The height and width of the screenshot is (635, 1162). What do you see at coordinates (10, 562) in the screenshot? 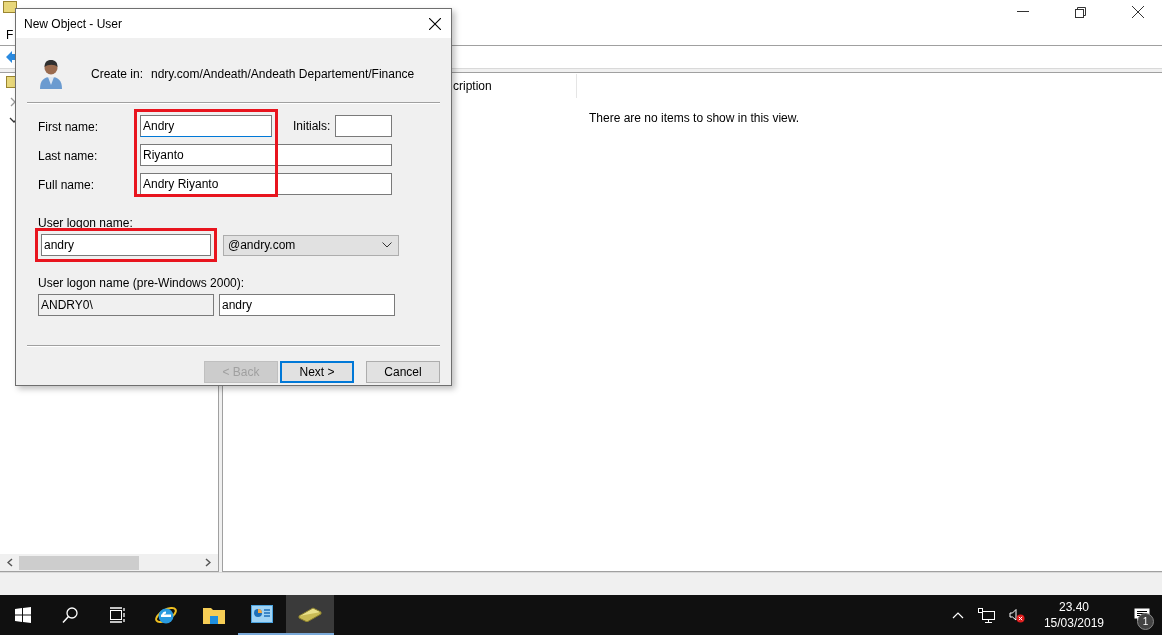
I see `scroll-left-icon` at bounding box center [10, 562].